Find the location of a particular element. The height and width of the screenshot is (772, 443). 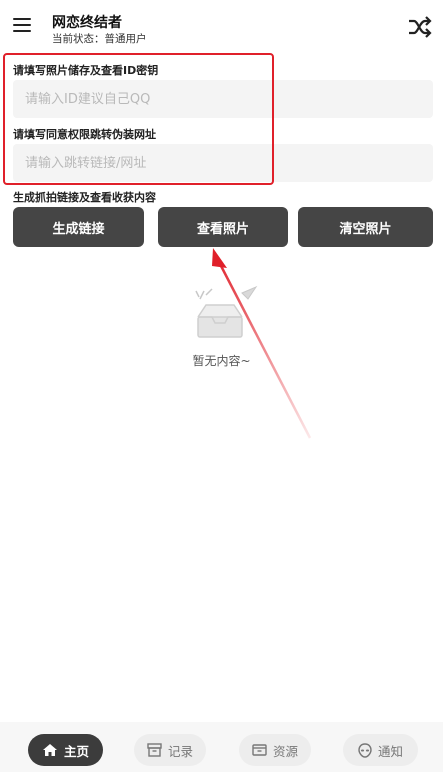

actions-label: 生成抓拍链接及查看收获内容 is located at coordinates (84, 197).